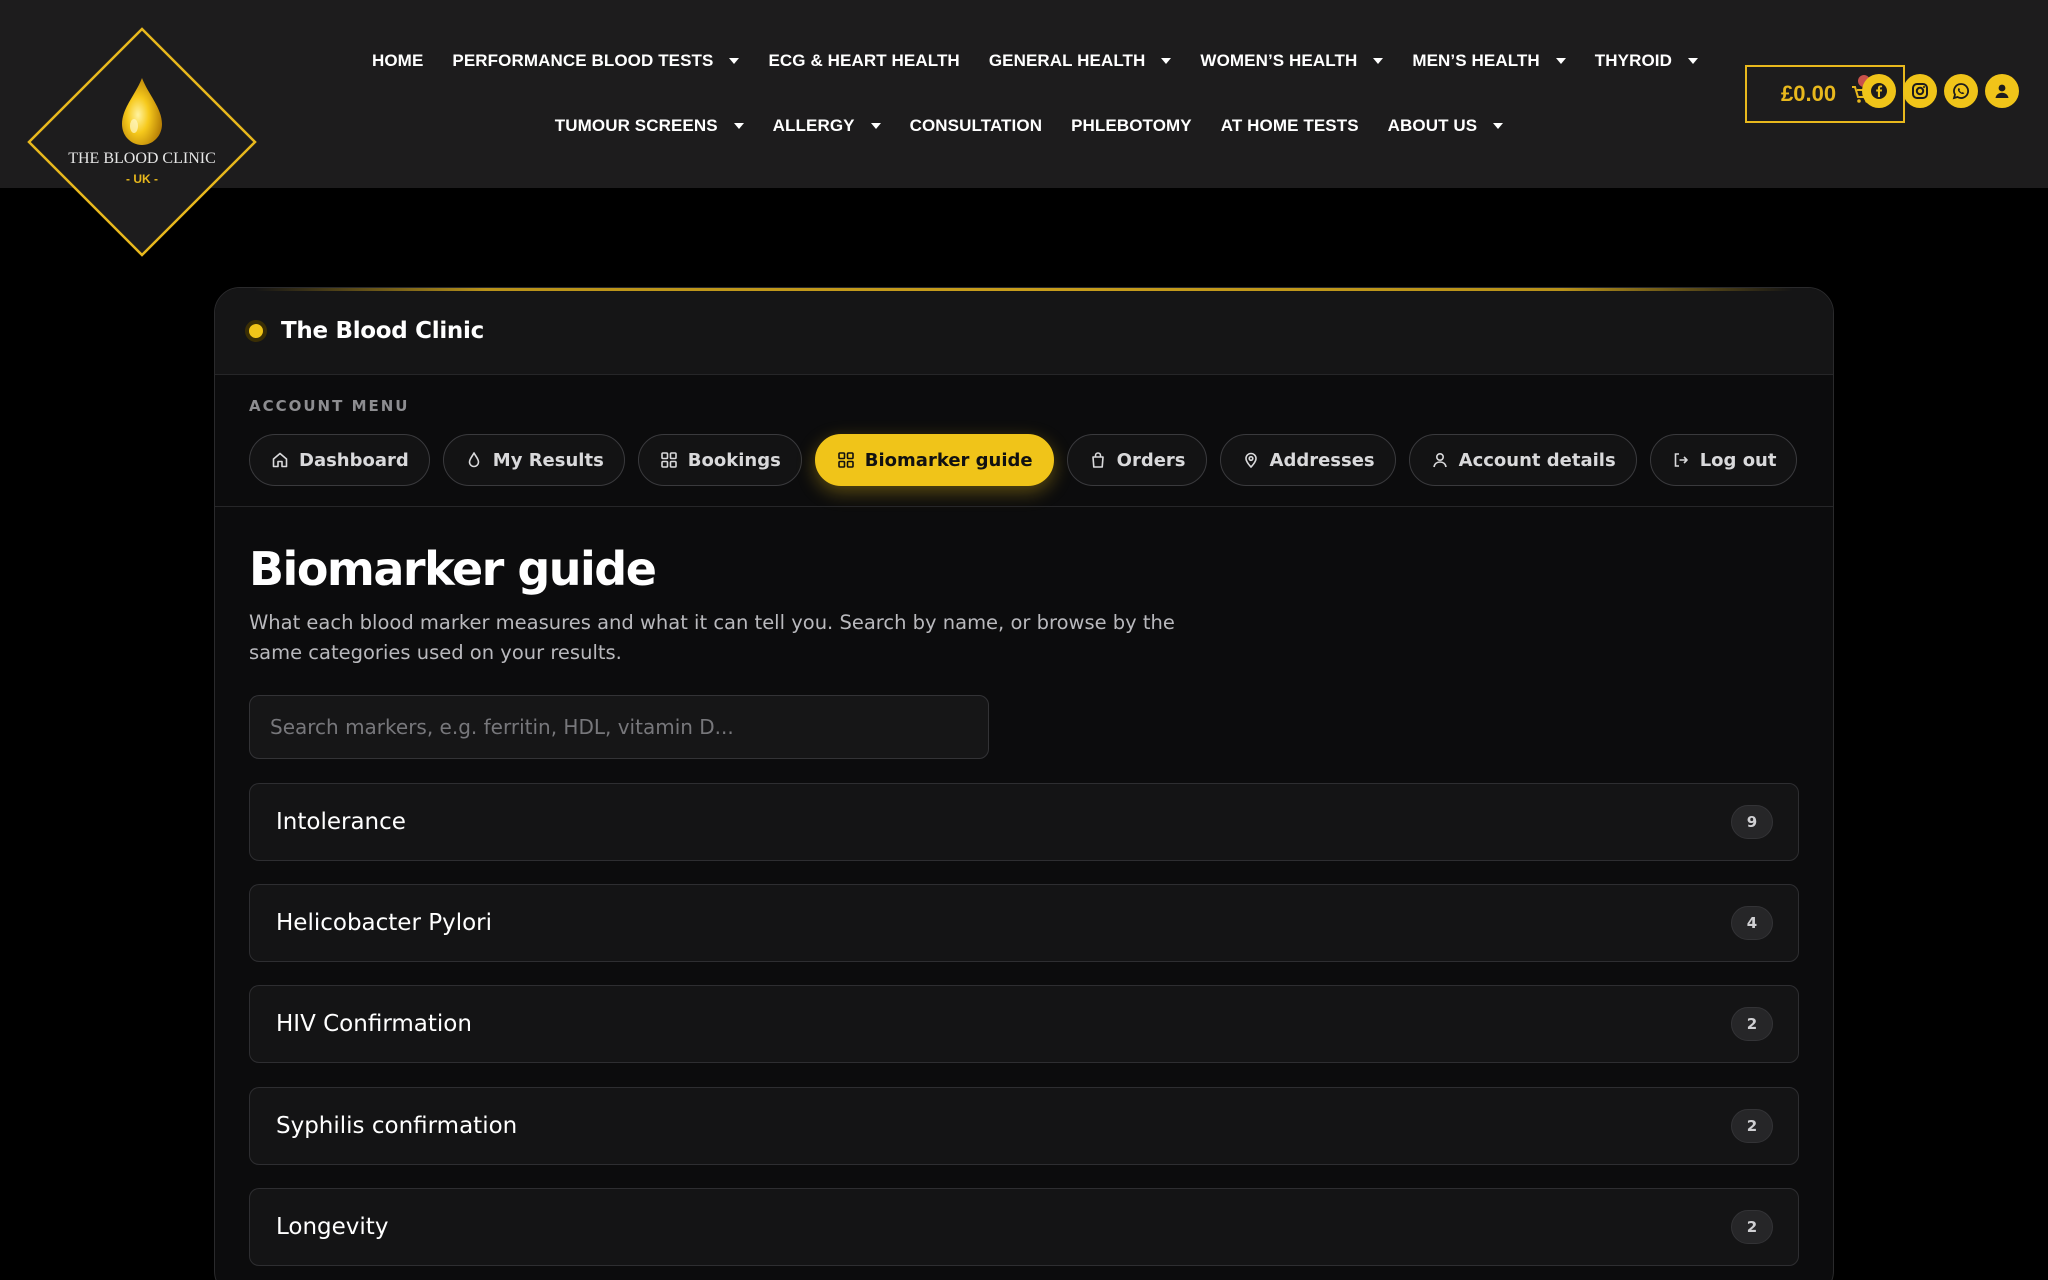 This screenshot has width=2048, height=1280. I want to click on logout-icon, so click(1681, 460).